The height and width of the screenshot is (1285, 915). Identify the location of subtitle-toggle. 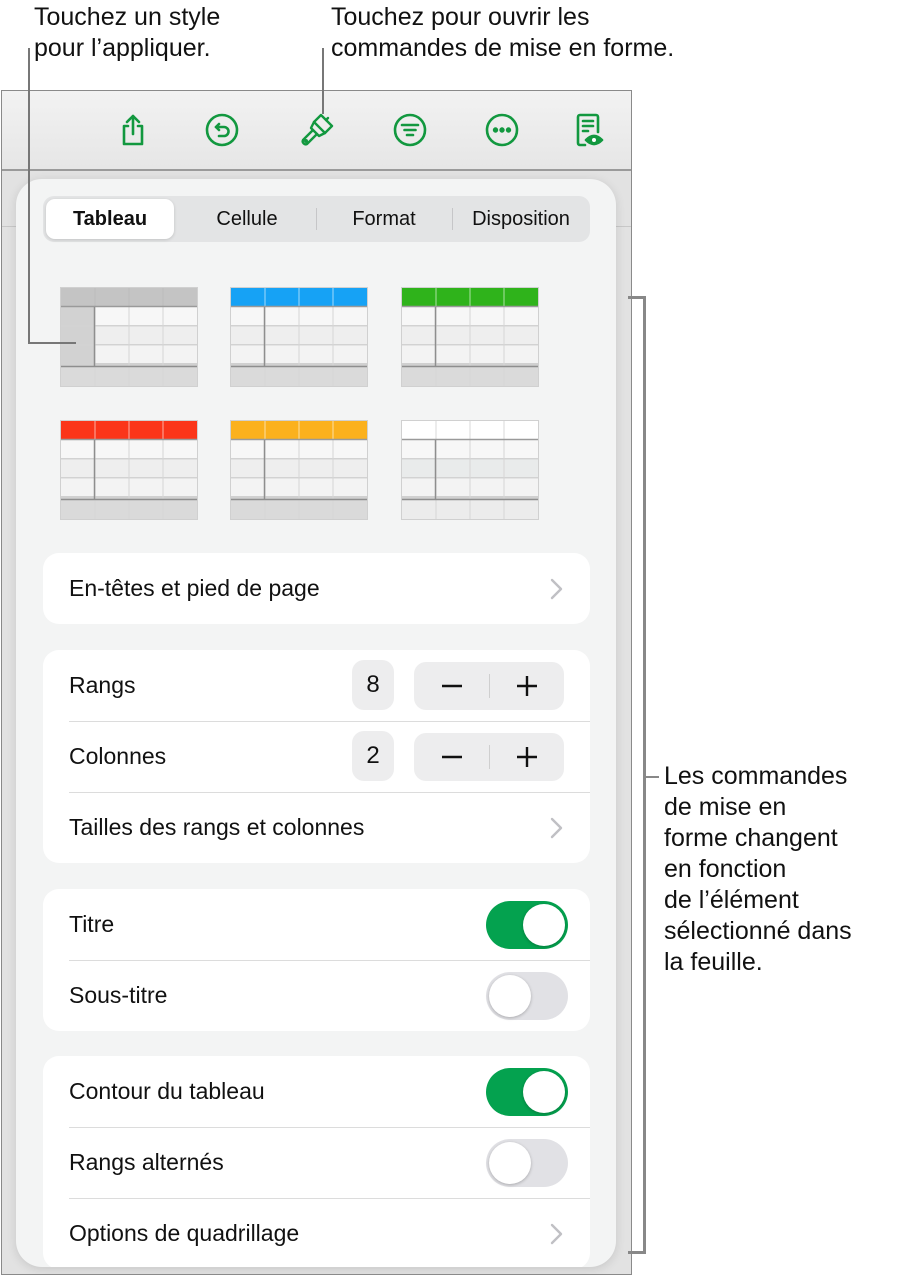
(527, 996).